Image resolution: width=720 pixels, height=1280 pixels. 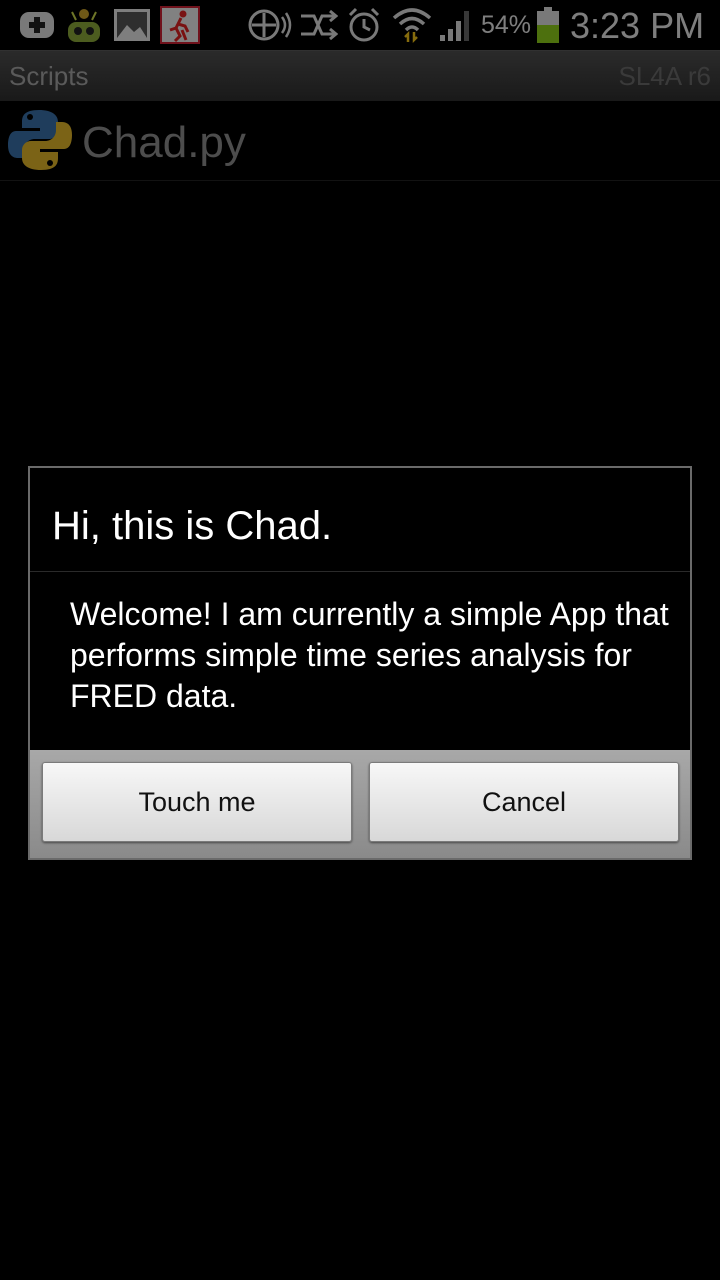 What do you see at coordinates (360, 520) in the screenshot?
I see `dialog-header: Hi, this is Chad.` at bounding box center [360, 520].